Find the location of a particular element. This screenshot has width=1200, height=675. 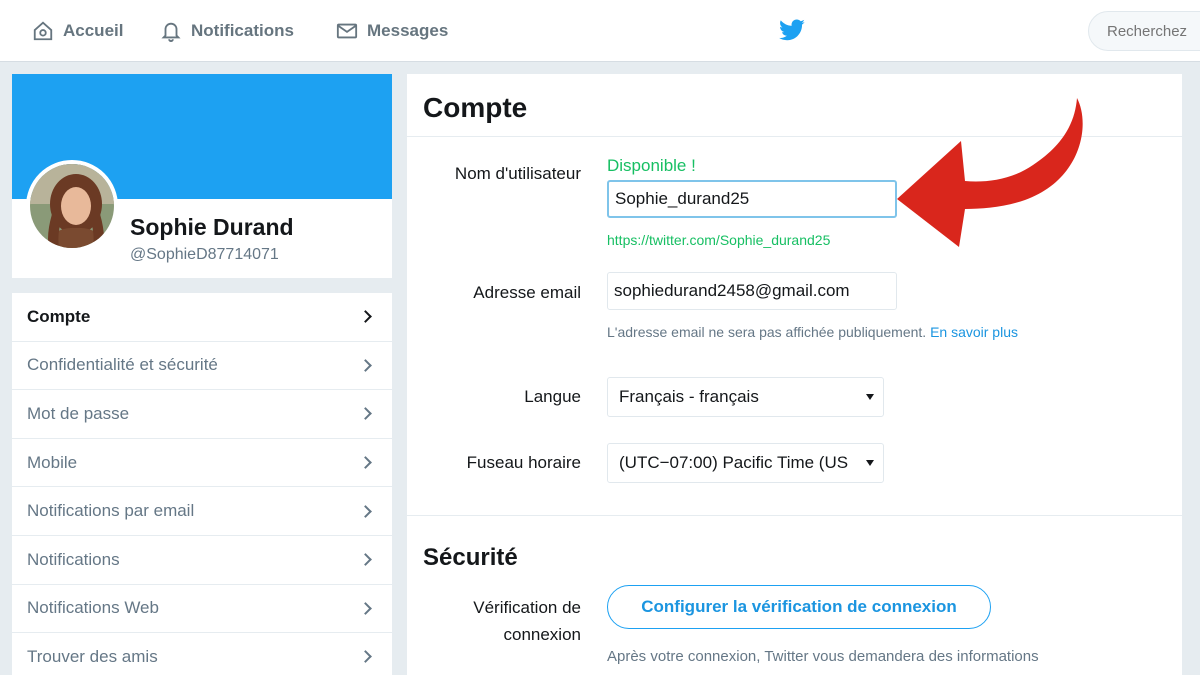

home-icon is located at coordinates (43, 31).